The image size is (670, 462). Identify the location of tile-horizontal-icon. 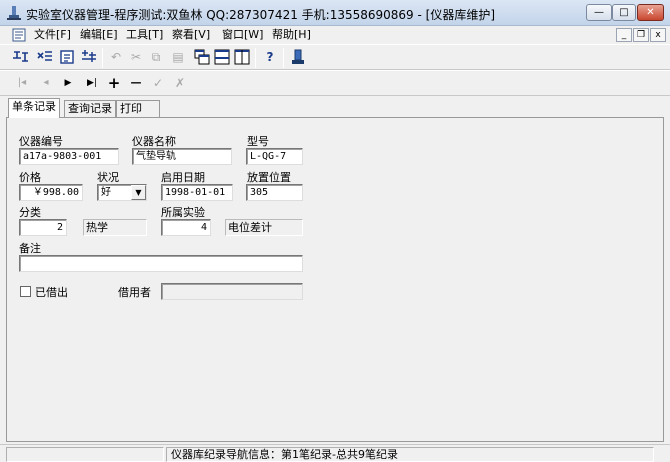
(222, 57).